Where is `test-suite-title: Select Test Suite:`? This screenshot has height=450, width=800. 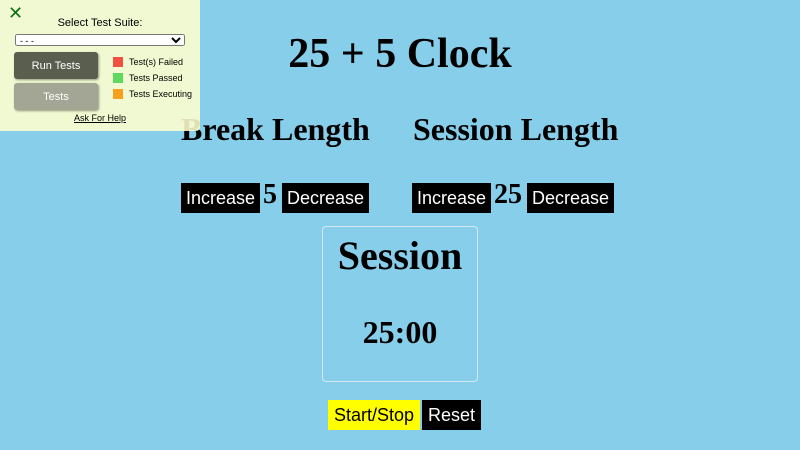
test-suite-title: Select Test Suite: is located at coordinates (100, 23).